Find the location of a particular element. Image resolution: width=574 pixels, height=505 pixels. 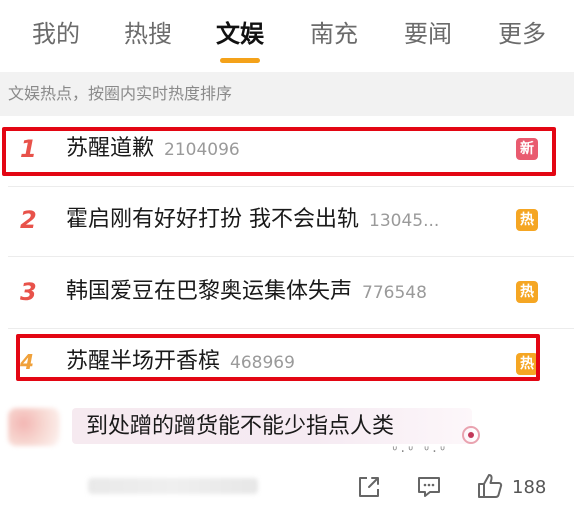

comment-text: 到处蹭的蹭货能不能少指点人类 is located at coordinates (240, 426).